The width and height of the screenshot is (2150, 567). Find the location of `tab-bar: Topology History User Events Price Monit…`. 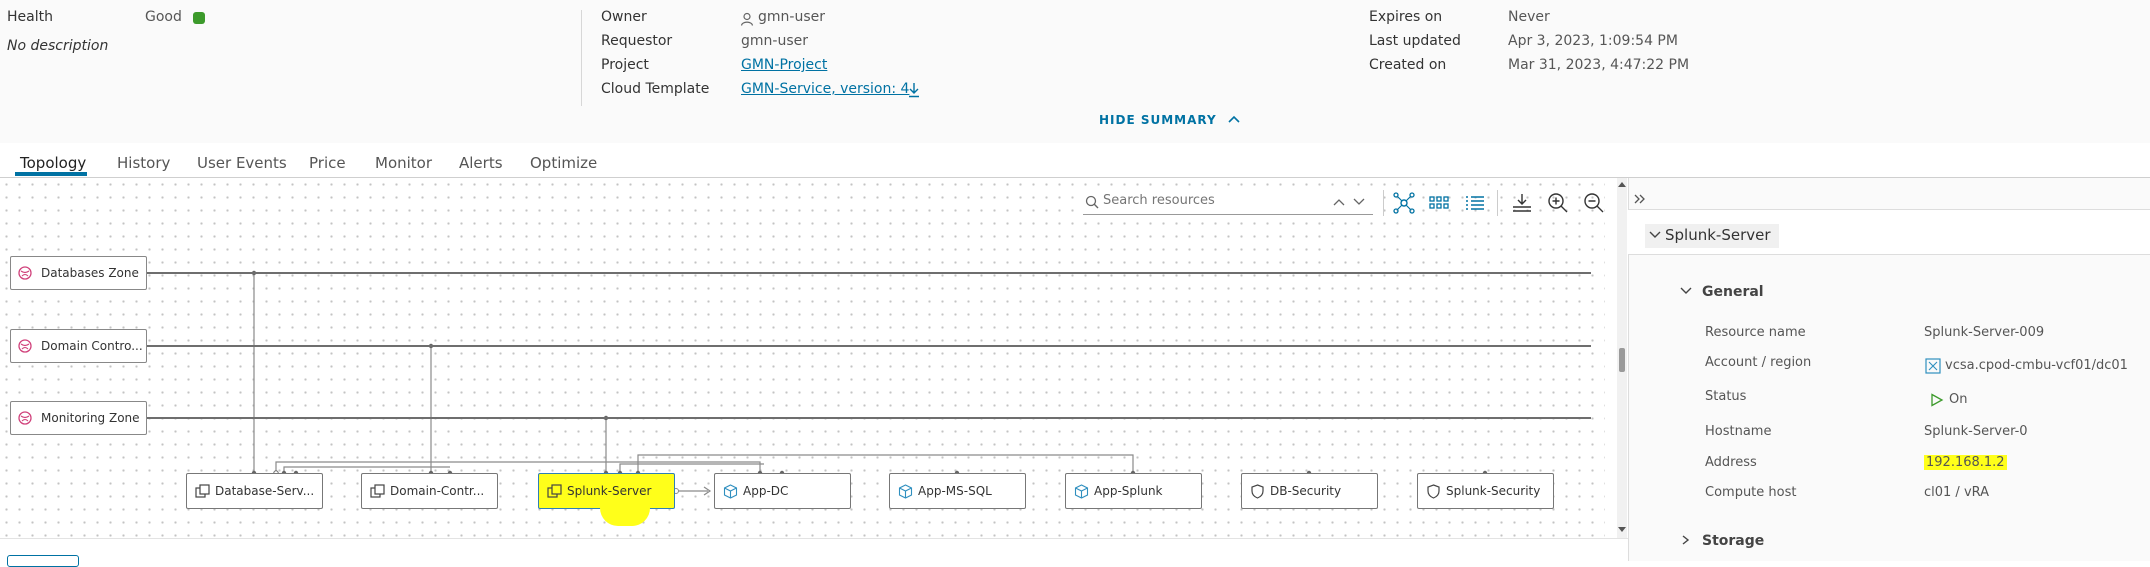

tab-bar: Topology History User Events Price Monit… is located at coordinates (1075, 160).